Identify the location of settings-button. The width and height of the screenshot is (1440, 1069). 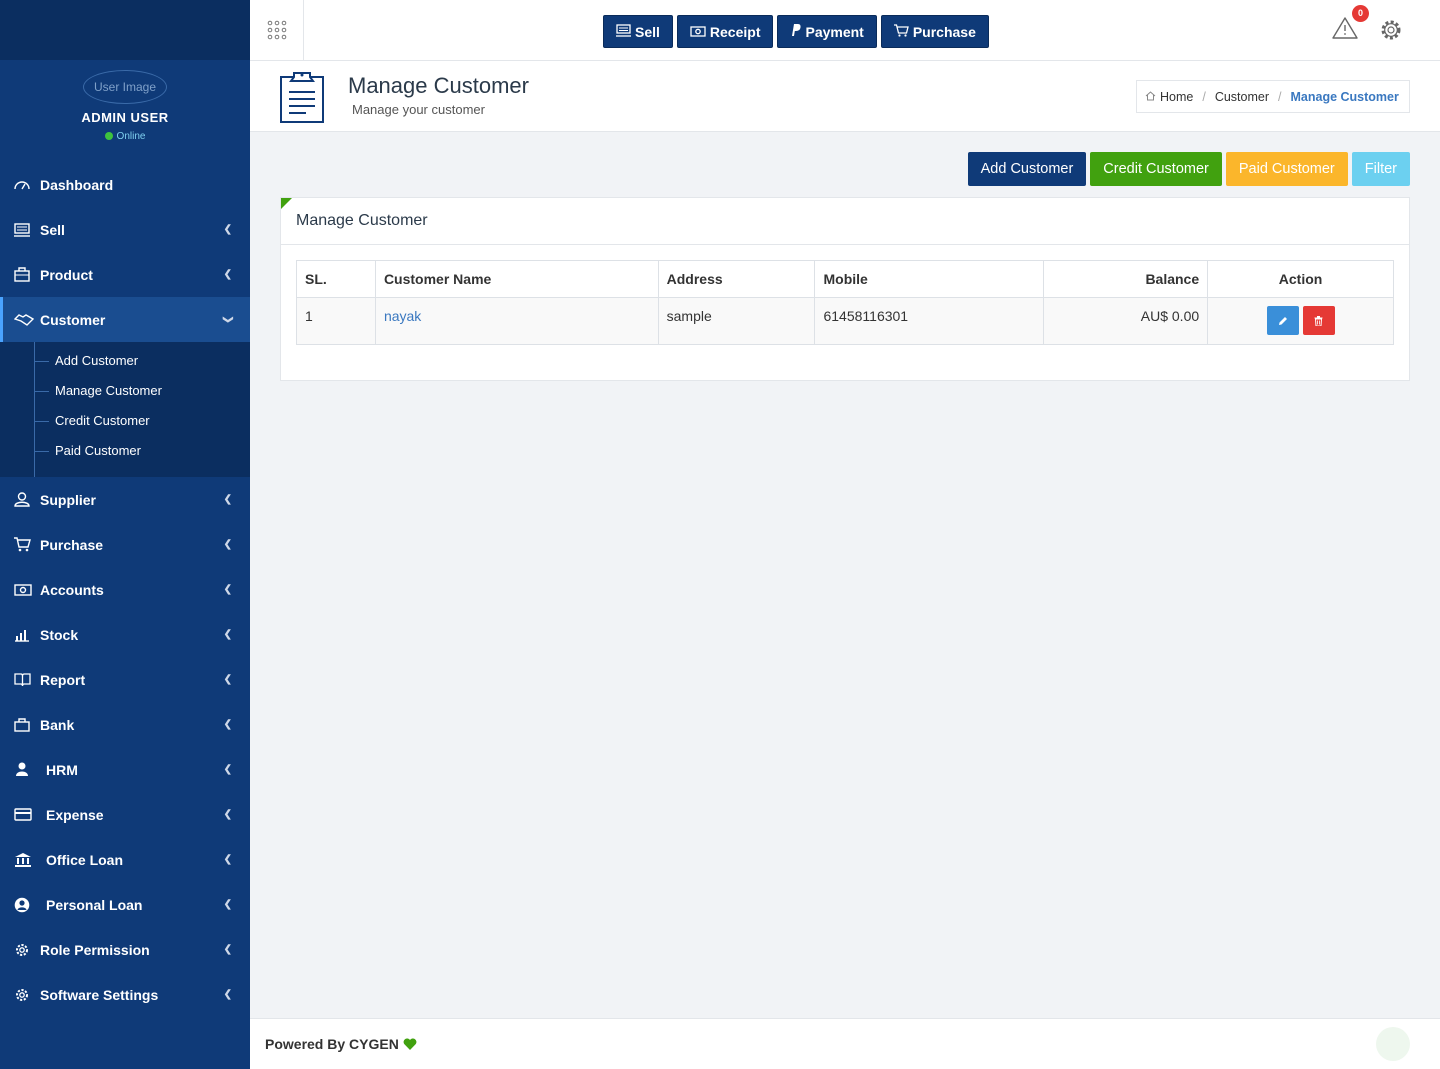
(1391, 31).